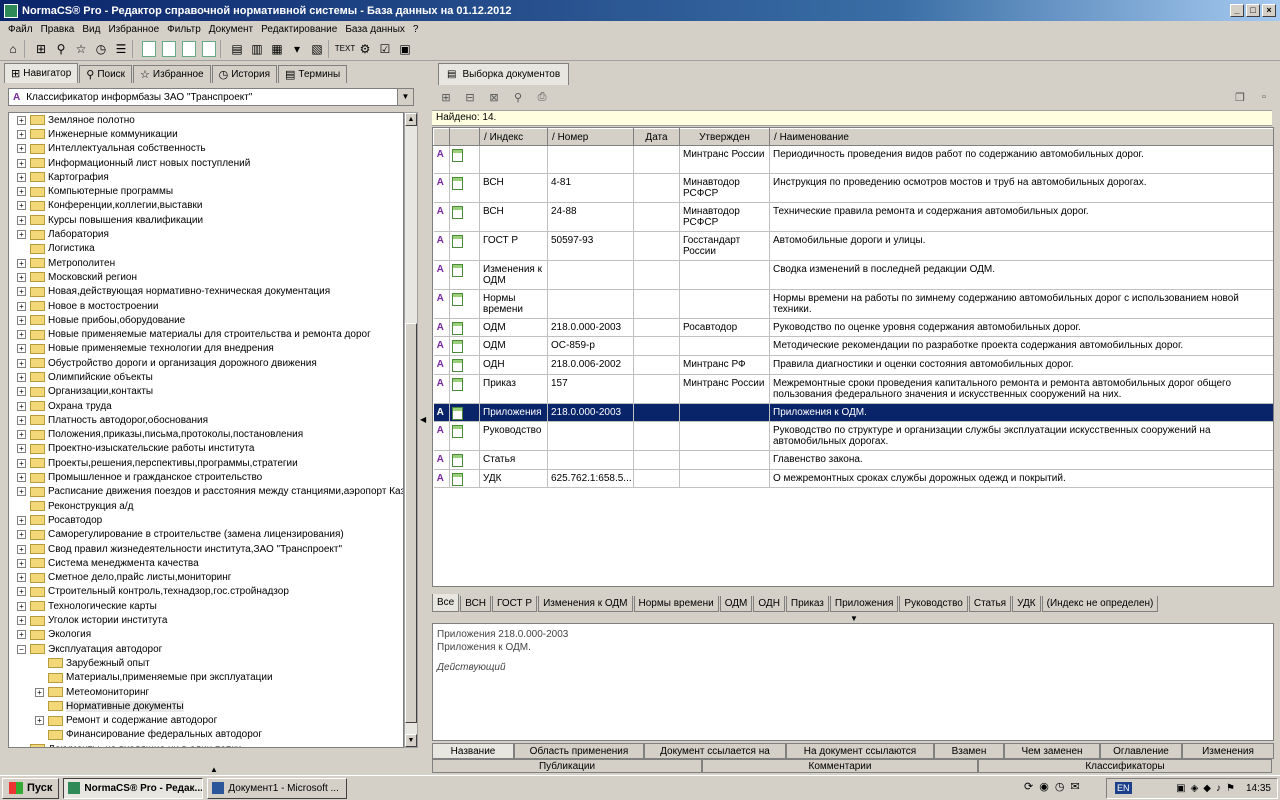 The height and width of the screenshot is (800, 1280). Describe the element at coordinates (1026, 604) in the screenshot. I see `filter-tab: УДК` at that location.